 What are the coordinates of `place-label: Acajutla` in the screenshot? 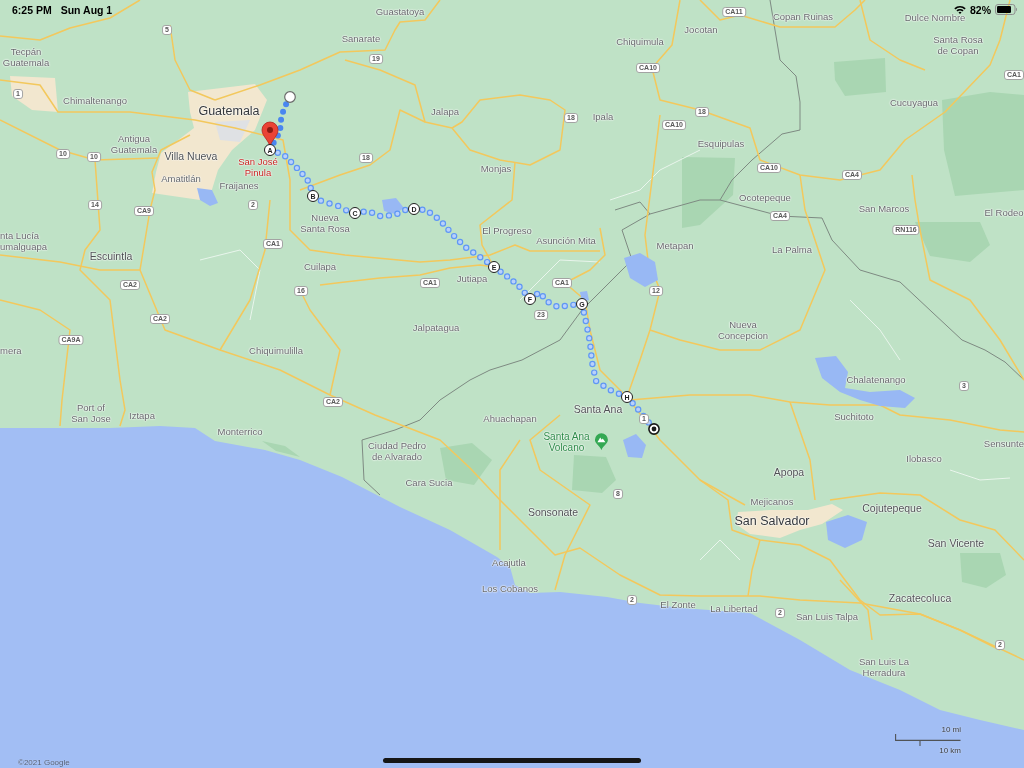 It's located at (509, 563).